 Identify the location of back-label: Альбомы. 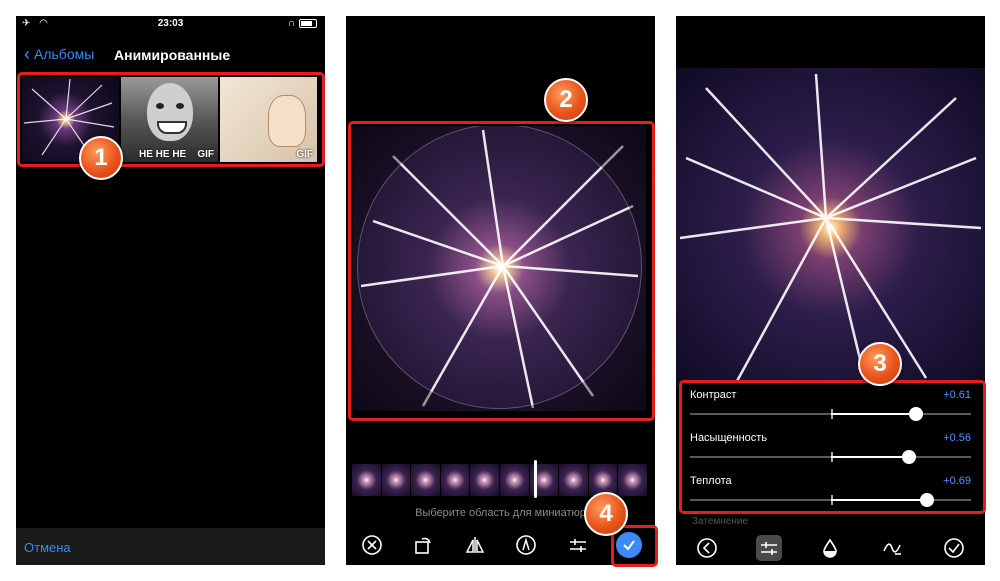
(64, 54).